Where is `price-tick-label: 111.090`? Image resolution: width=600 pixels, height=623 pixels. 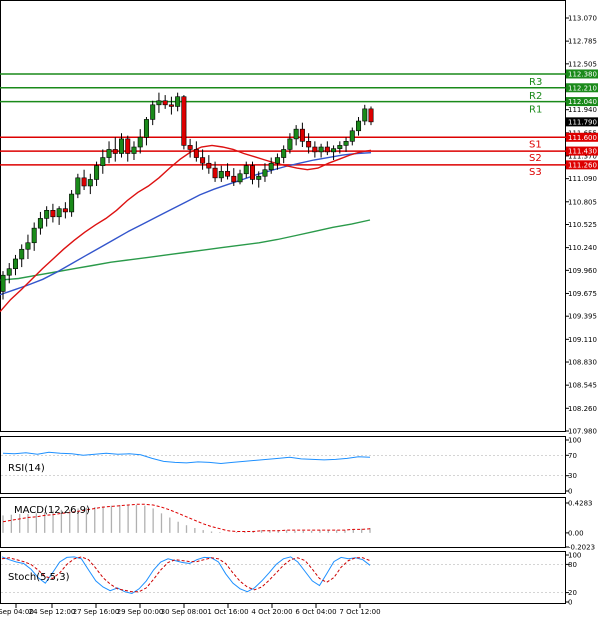 price-tick-label: 111.090 is located at coordinates (582, 179).